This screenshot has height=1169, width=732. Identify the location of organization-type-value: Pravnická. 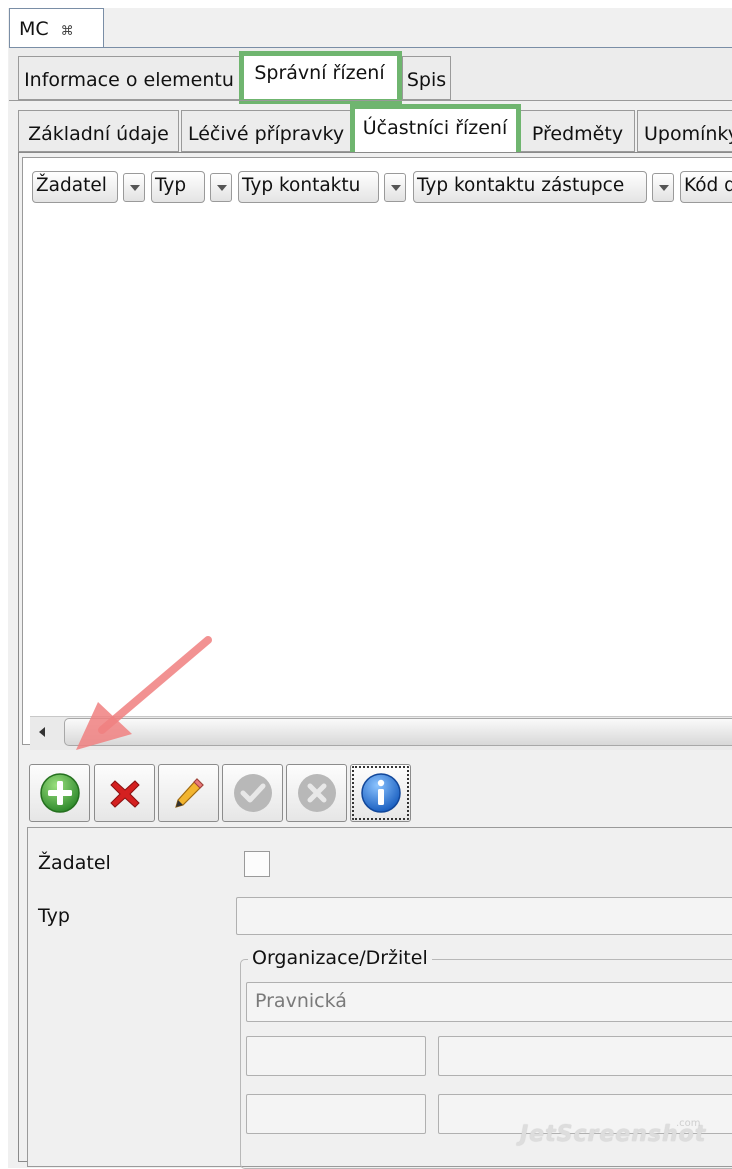
(301, 1001).